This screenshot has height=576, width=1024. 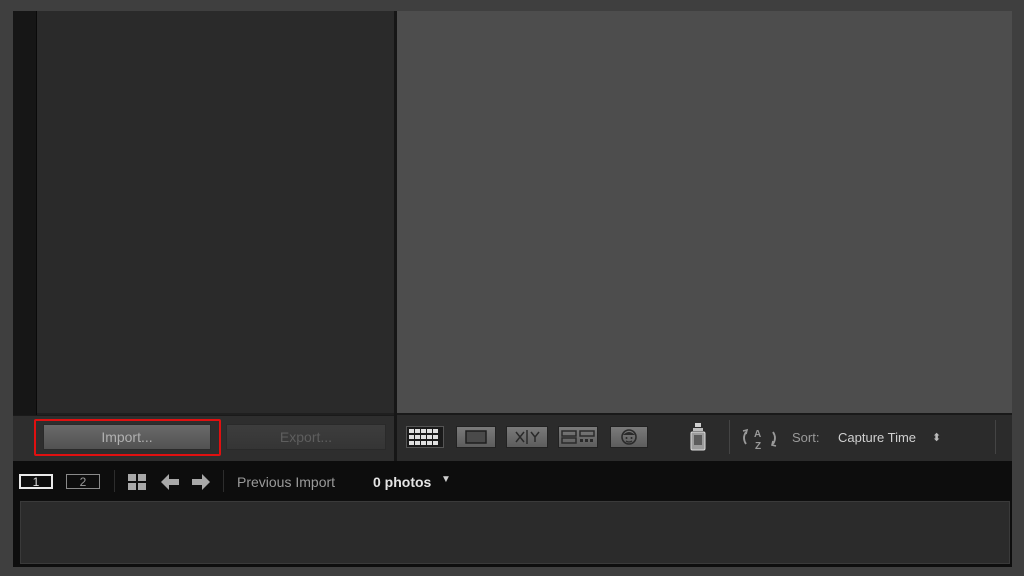 What do you see at coordinates (25, 236) in the screenshot?
I see `left-panel-edge` at bounding box center [25, 236].